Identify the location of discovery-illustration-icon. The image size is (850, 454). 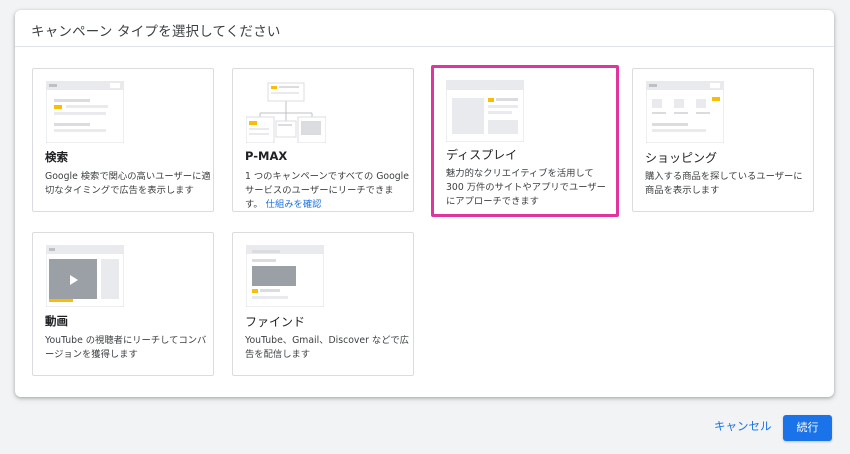
(285, 276).